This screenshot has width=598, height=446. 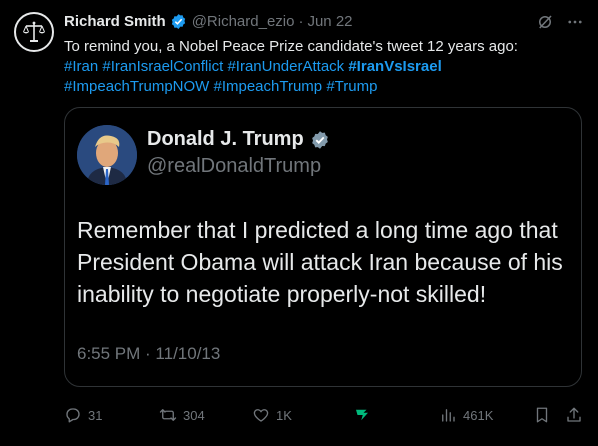 What do you see at coordinates (284, 415) in the screenshot?
I see `like-count: 1K` at bounding box center [284, 415].